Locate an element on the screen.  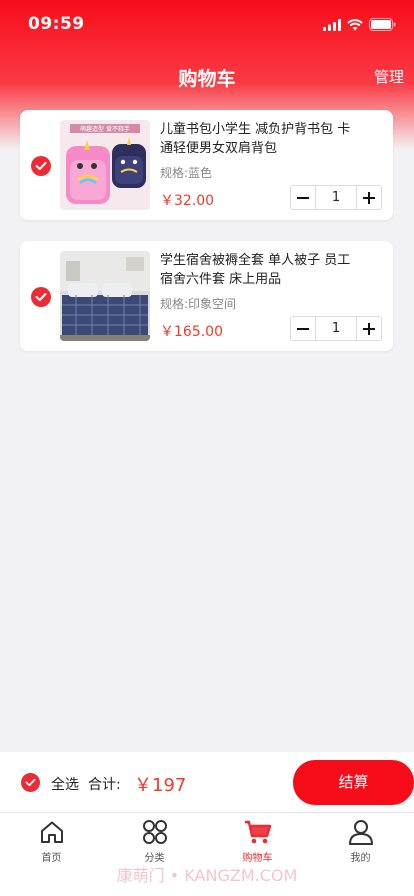
item-price: ￥165.00 is located at coordinates (191, 332).